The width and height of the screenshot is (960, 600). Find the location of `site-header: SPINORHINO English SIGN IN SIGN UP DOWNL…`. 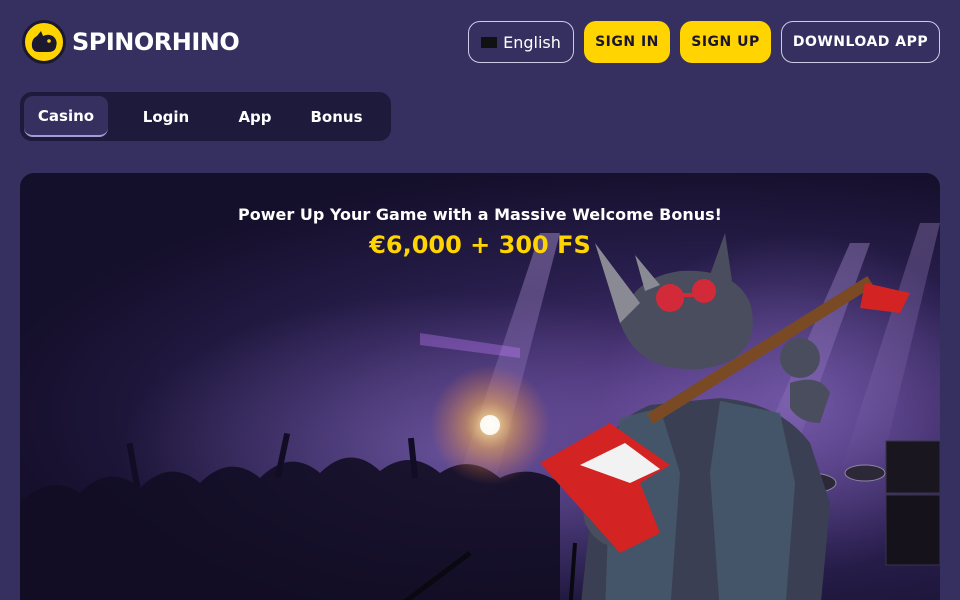

site-header: SPINORHINO English SIGN IN SIGN UP DOWNL… is located at coordinates (480, 42).